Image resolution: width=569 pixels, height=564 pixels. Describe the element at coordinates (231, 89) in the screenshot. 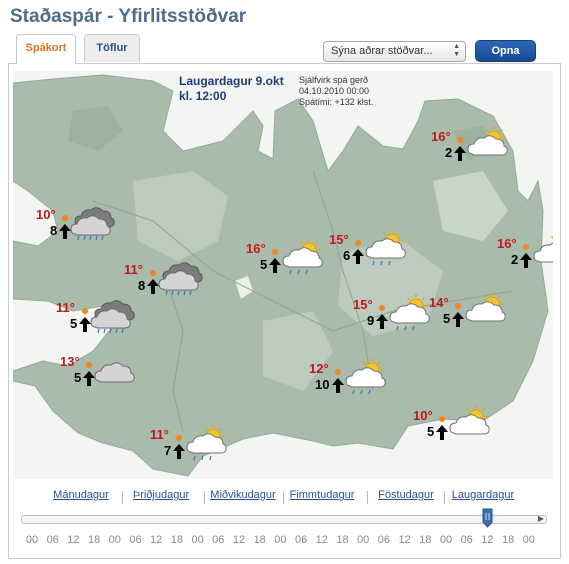

I see `forecast-date: Laugardagur 9.okt kl. 12:00` at that location.